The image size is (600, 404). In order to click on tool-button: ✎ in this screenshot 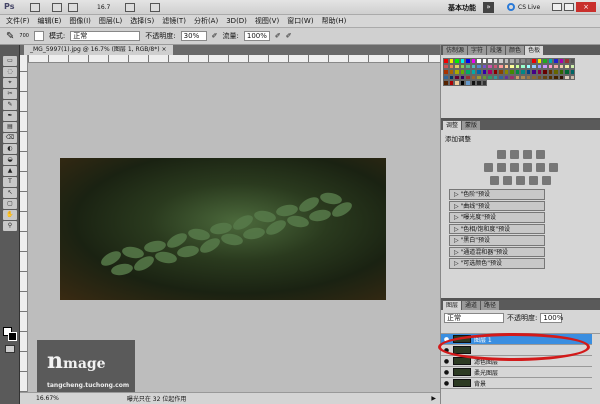, I will do `click(10, 105)`.